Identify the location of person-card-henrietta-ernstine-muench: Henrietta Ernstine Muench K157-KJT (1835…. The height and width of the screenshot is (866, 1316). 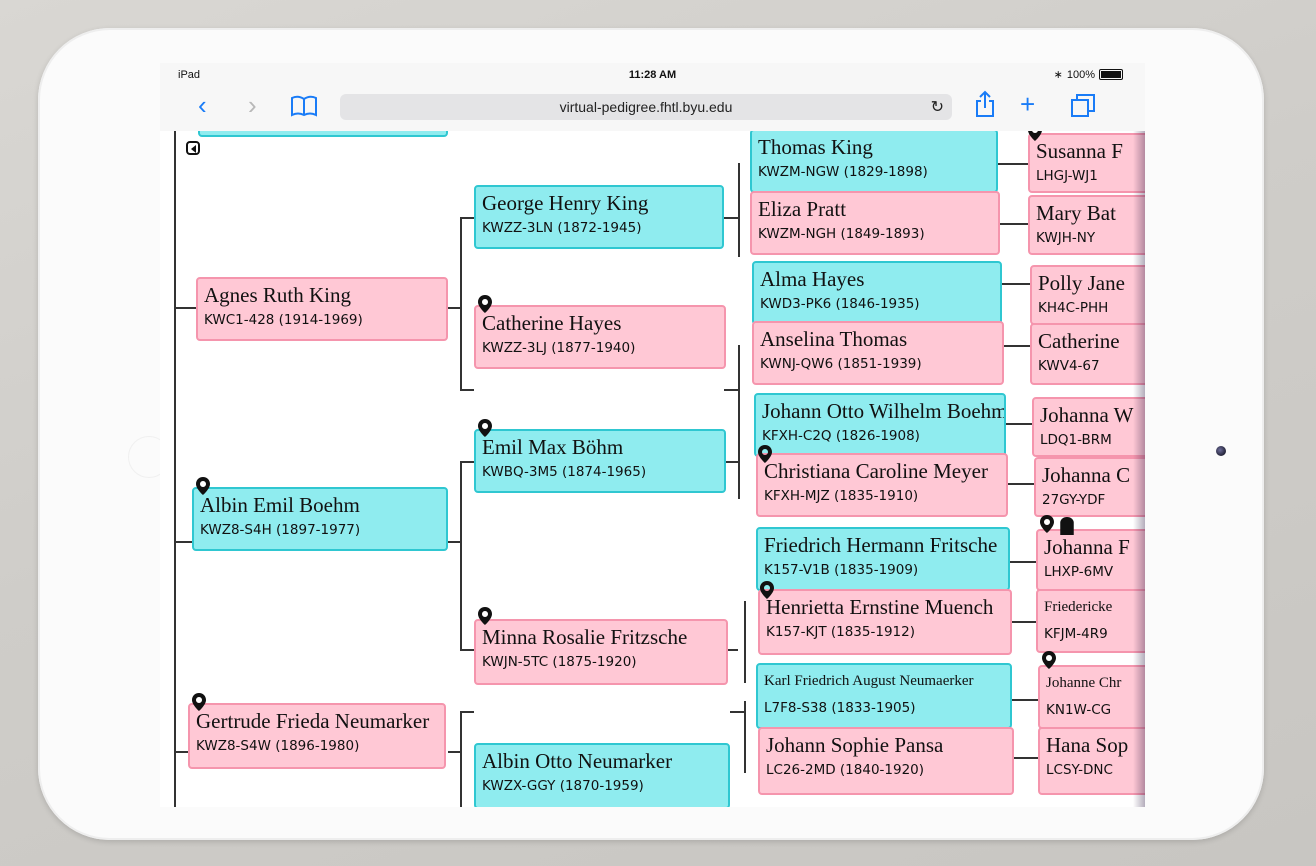
(885, 622).